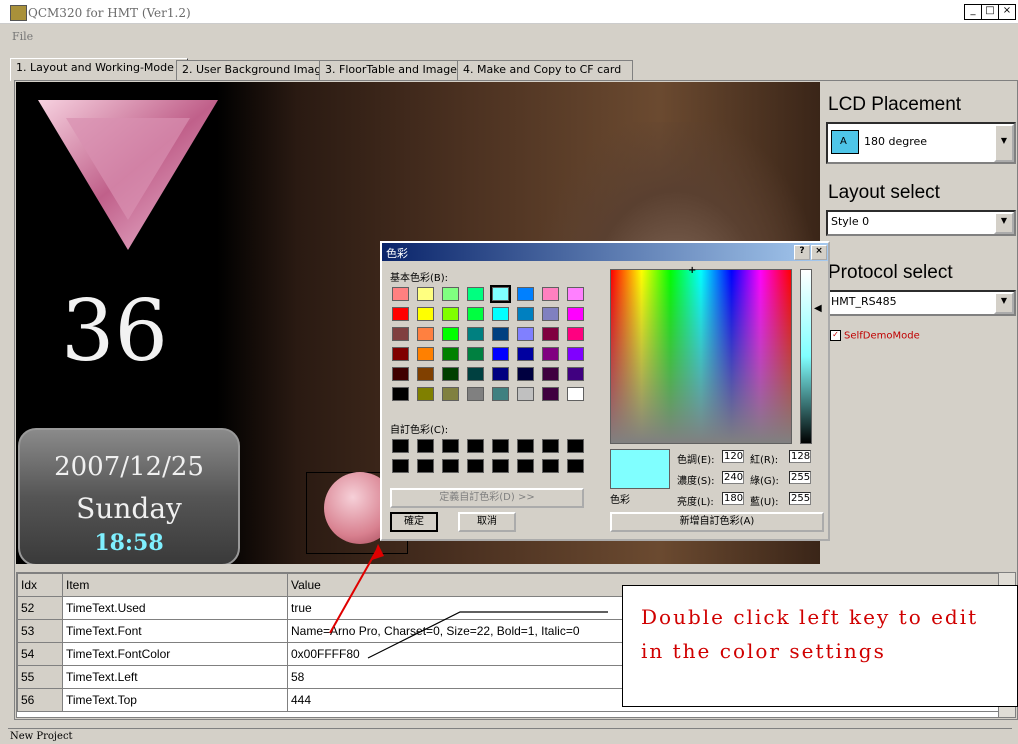  What do you see at coordinates (764, 481) in the screenshot?
I see `green-label: 綠(G):` at bounding box center [764, 481].